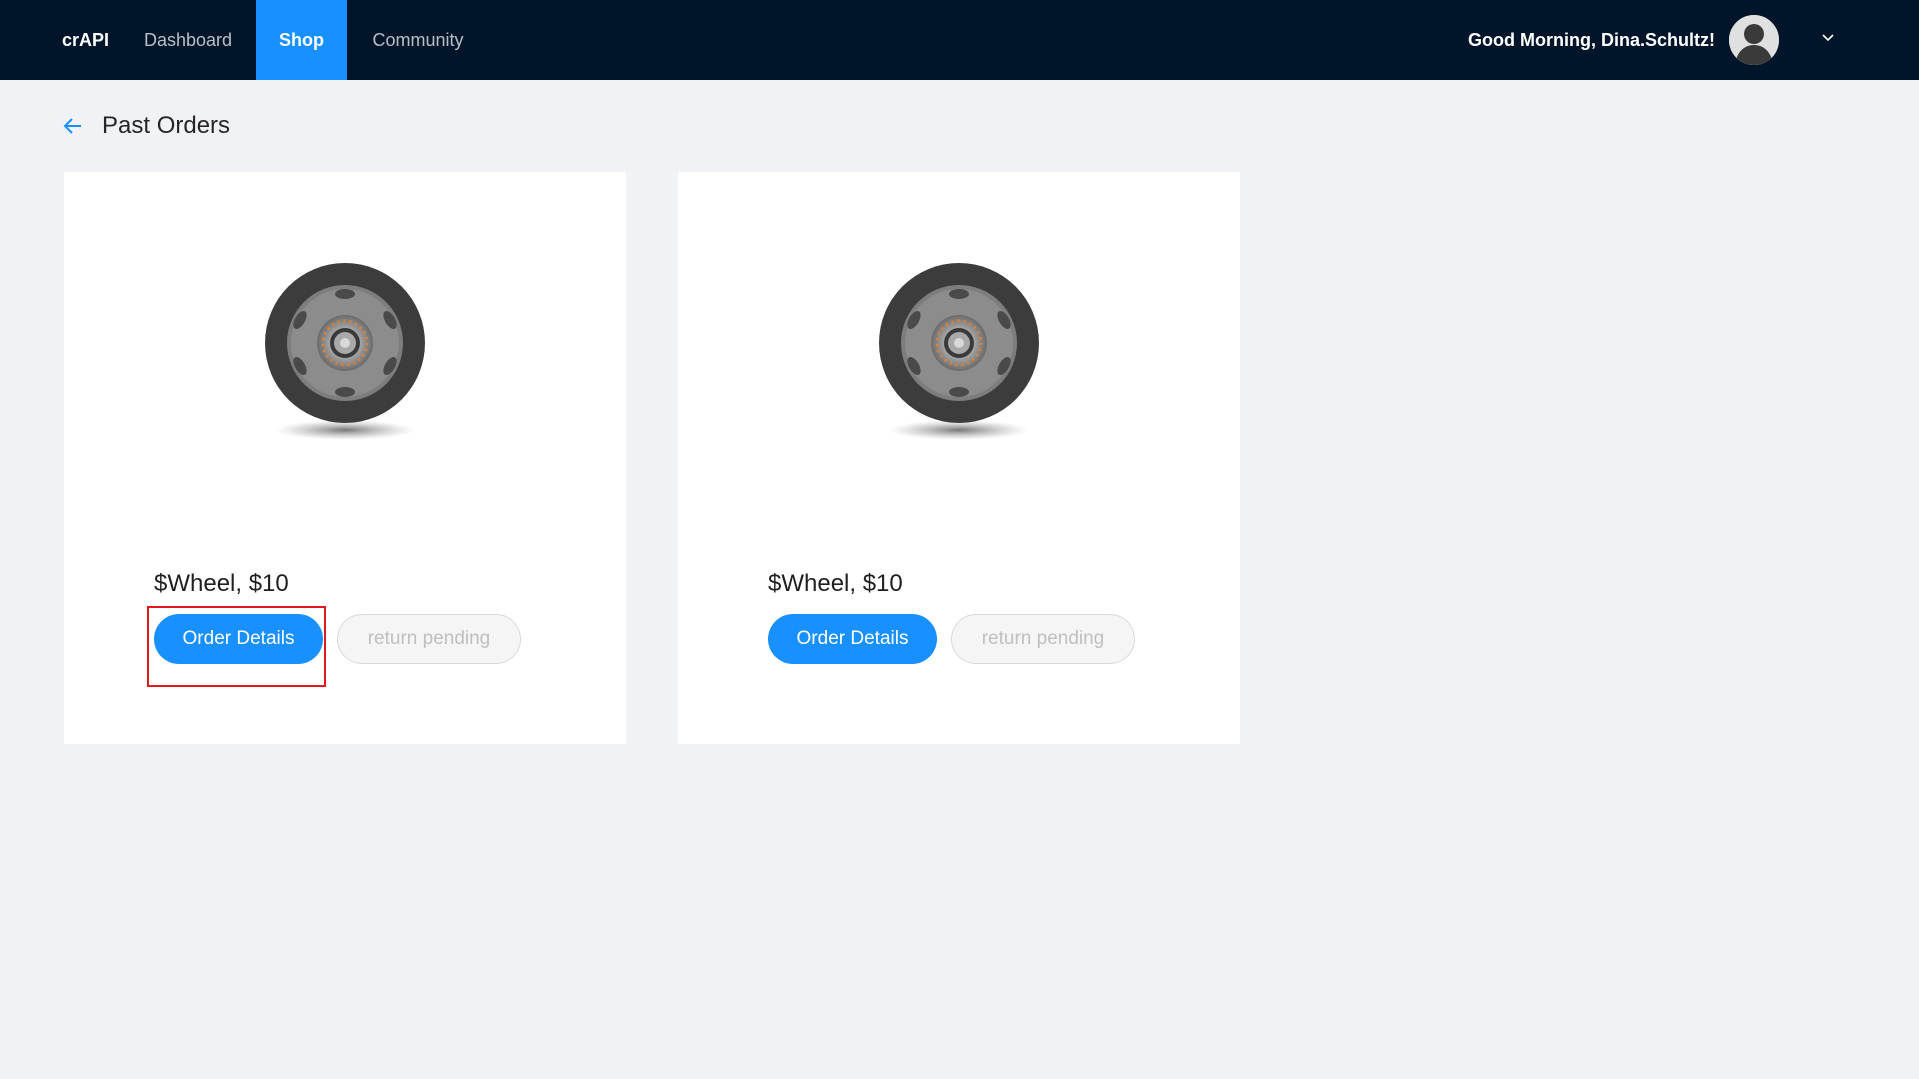 The height and width of the screenshot is (1079, 1919). What do you see at coordinates (85, 40) in the screenshot?
I see `brand-logo: crAPI` at bounding box center [85, 40].